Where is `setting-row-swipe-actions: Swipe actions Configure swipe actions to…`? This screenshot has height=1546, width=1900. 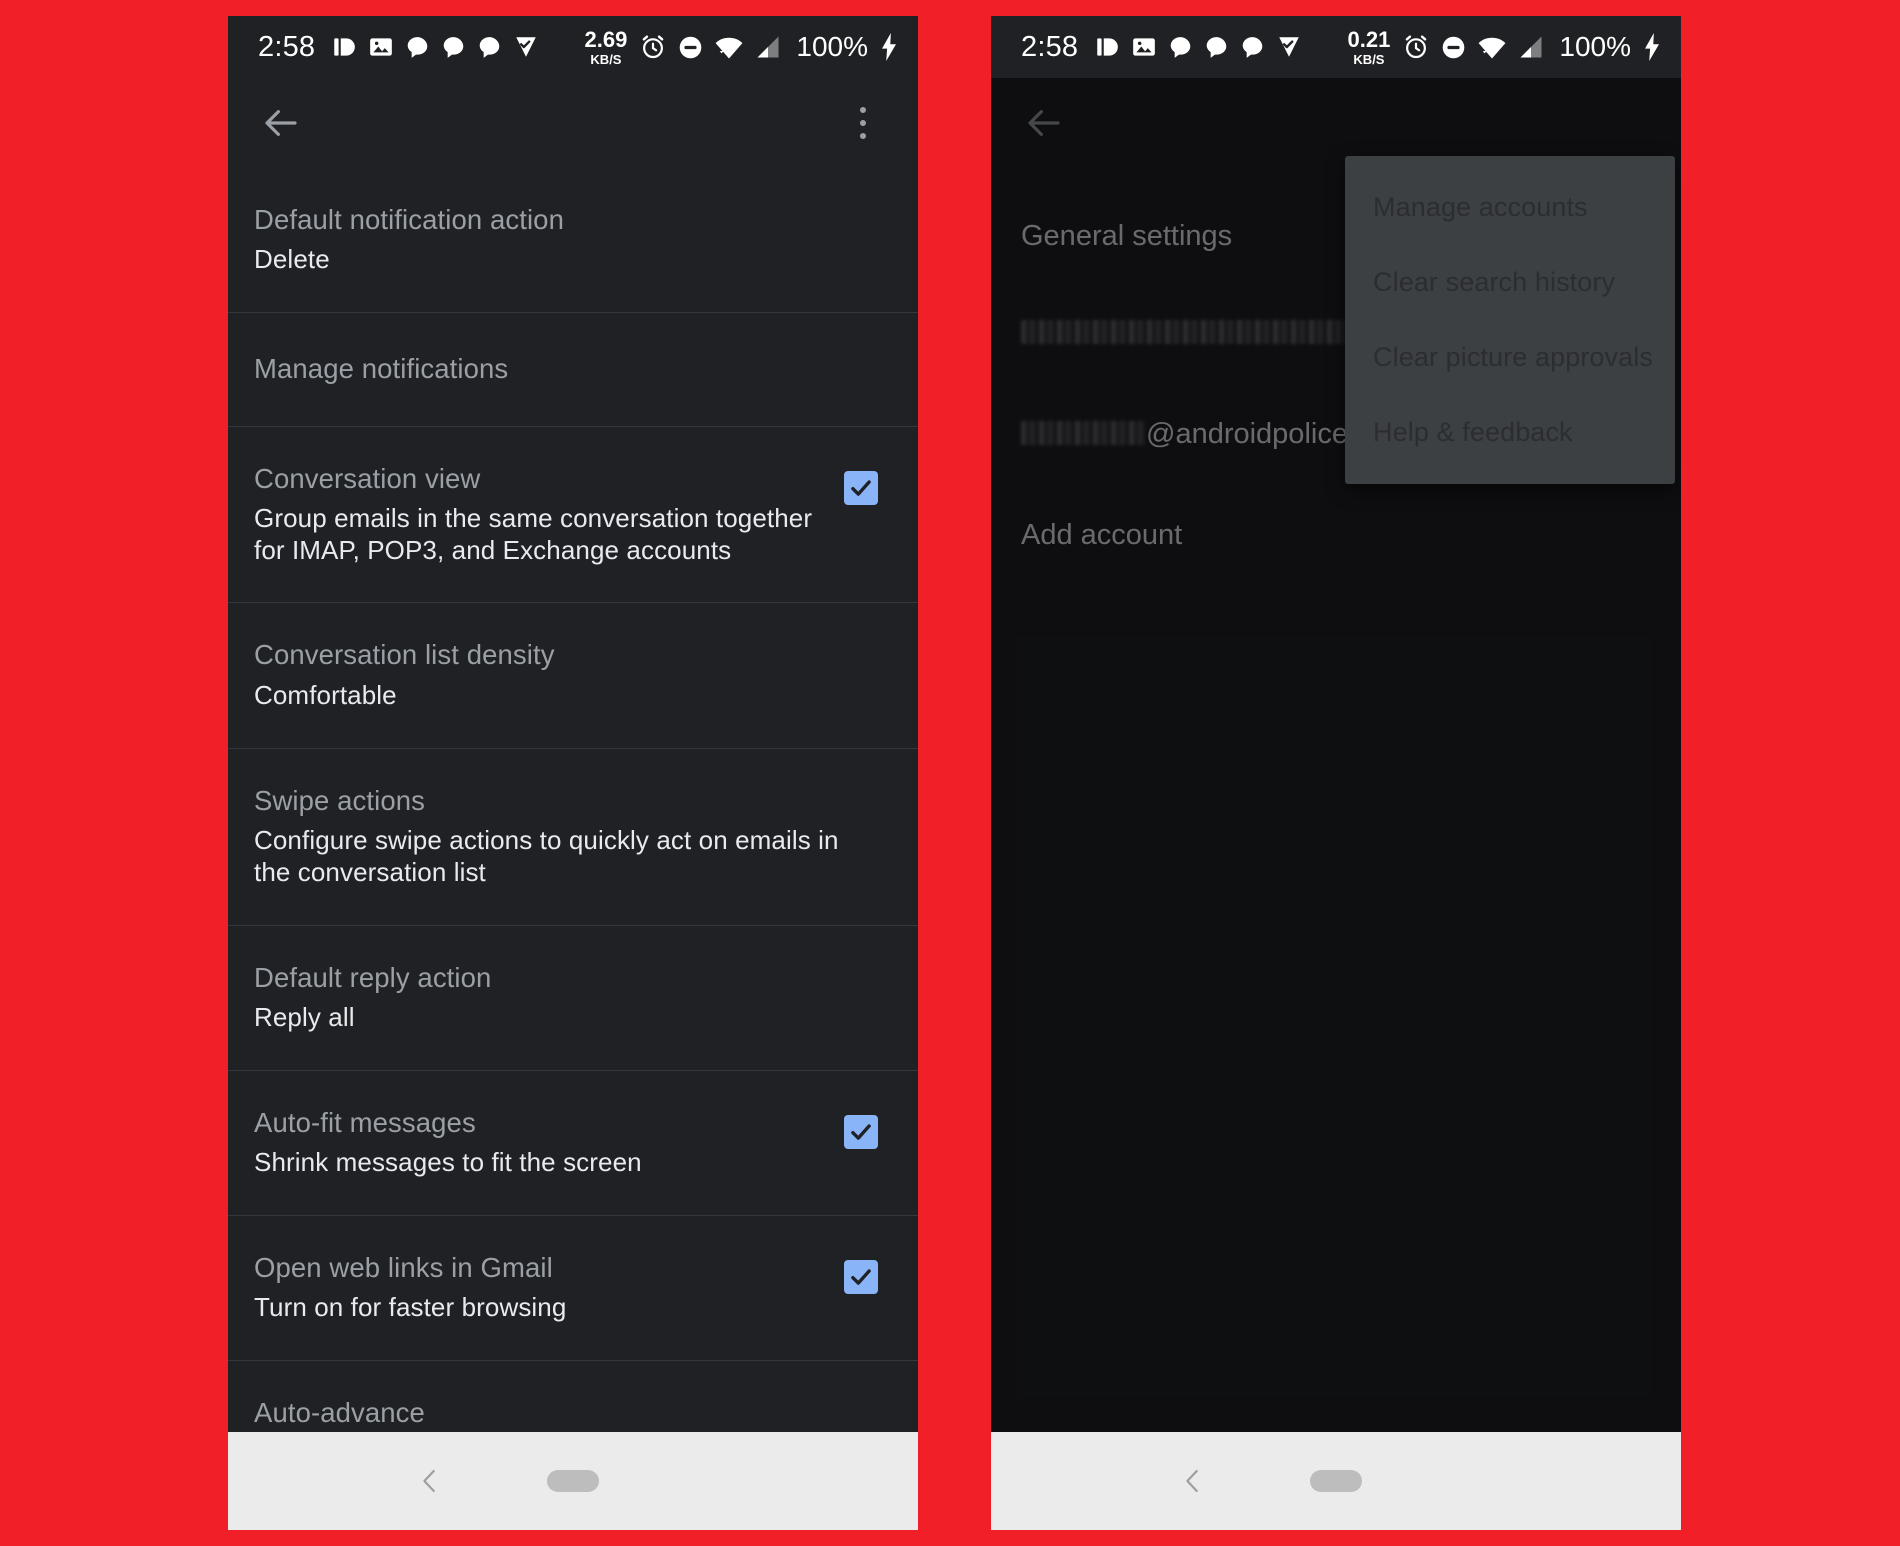
setting-row-swipe-actions: Swipe actions Configure swipe actions to… is located at coordinates (573, 837).